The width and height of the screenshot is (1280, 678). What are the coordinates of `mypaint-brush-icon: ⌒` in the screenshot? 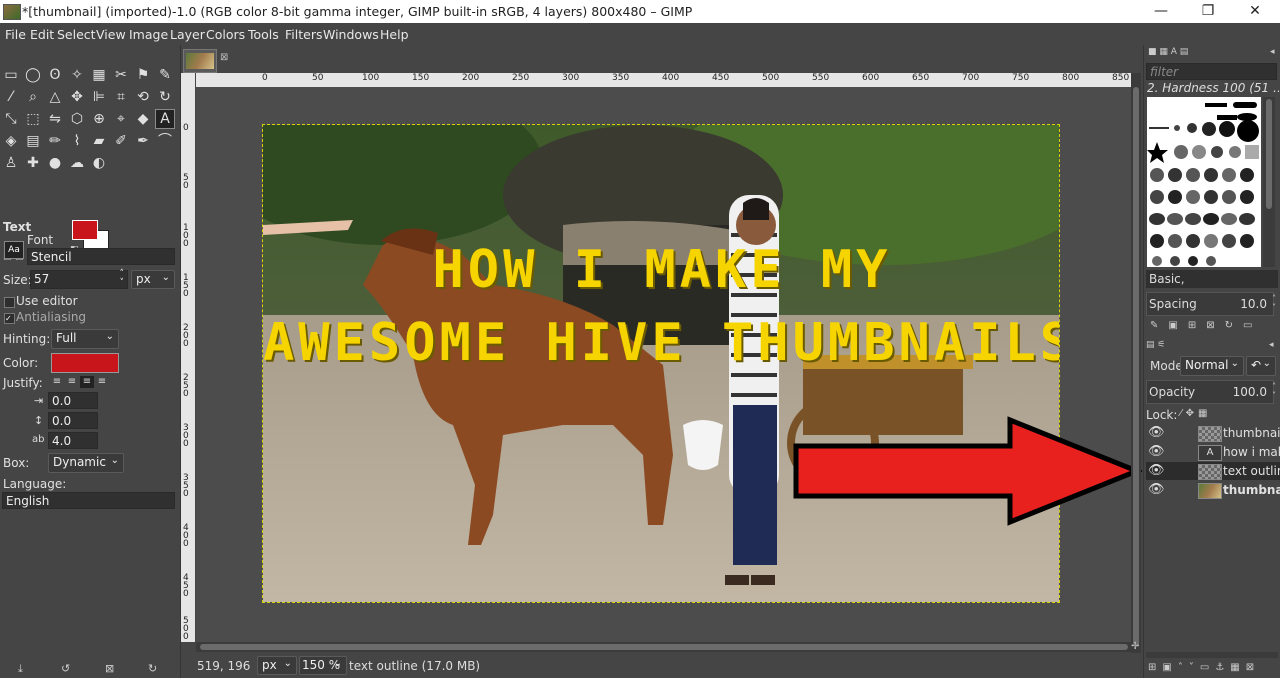 It's located at (165, 141).